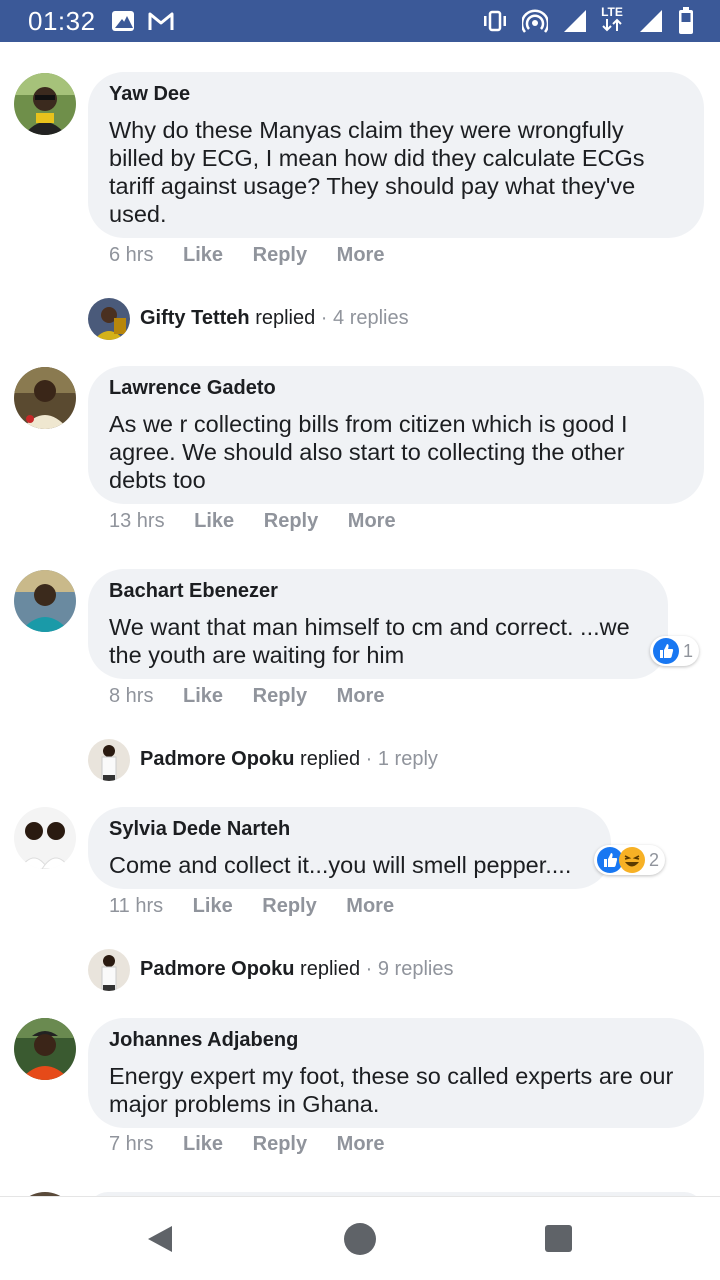  Describe the element at coordinates (399, 759) in the screenshot. I see `reply-count: · 1 reply` at that location.